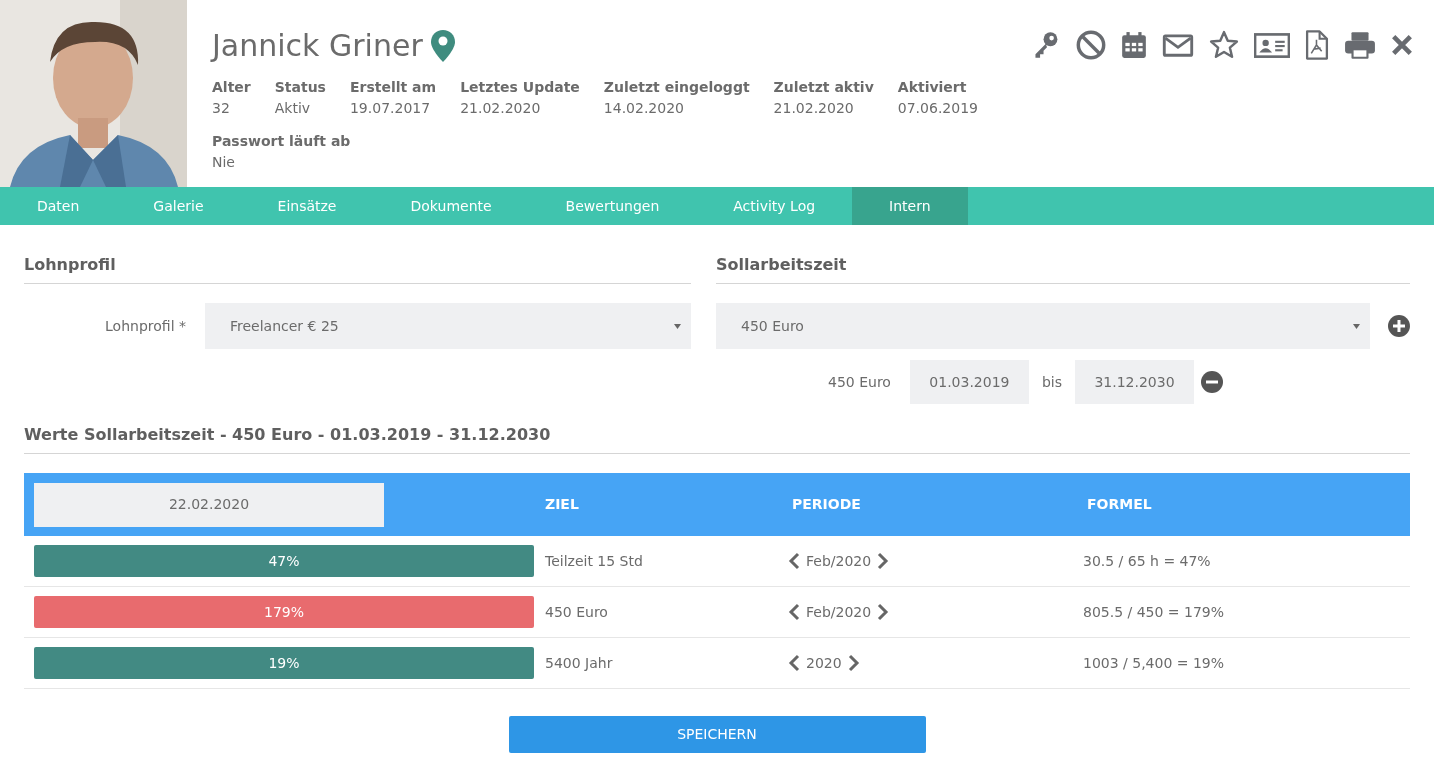 The image size is (1434, 777). Describe the element at coordinates (442, 46) in the screenshot. I see `location-pin-icon` at that location.